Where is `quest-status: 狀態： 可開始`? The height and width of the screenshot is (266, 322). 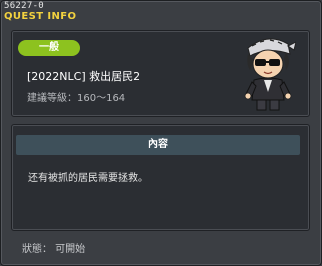
quest-status: 狀態： 可開始 is located at coordinates (54, 249).